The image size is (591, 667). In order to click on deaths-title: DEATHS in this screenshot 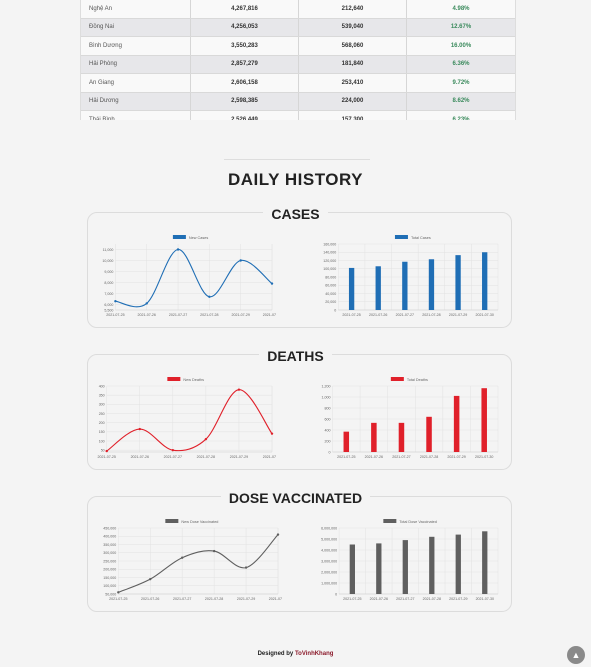, I will do `click(295, 356)`.